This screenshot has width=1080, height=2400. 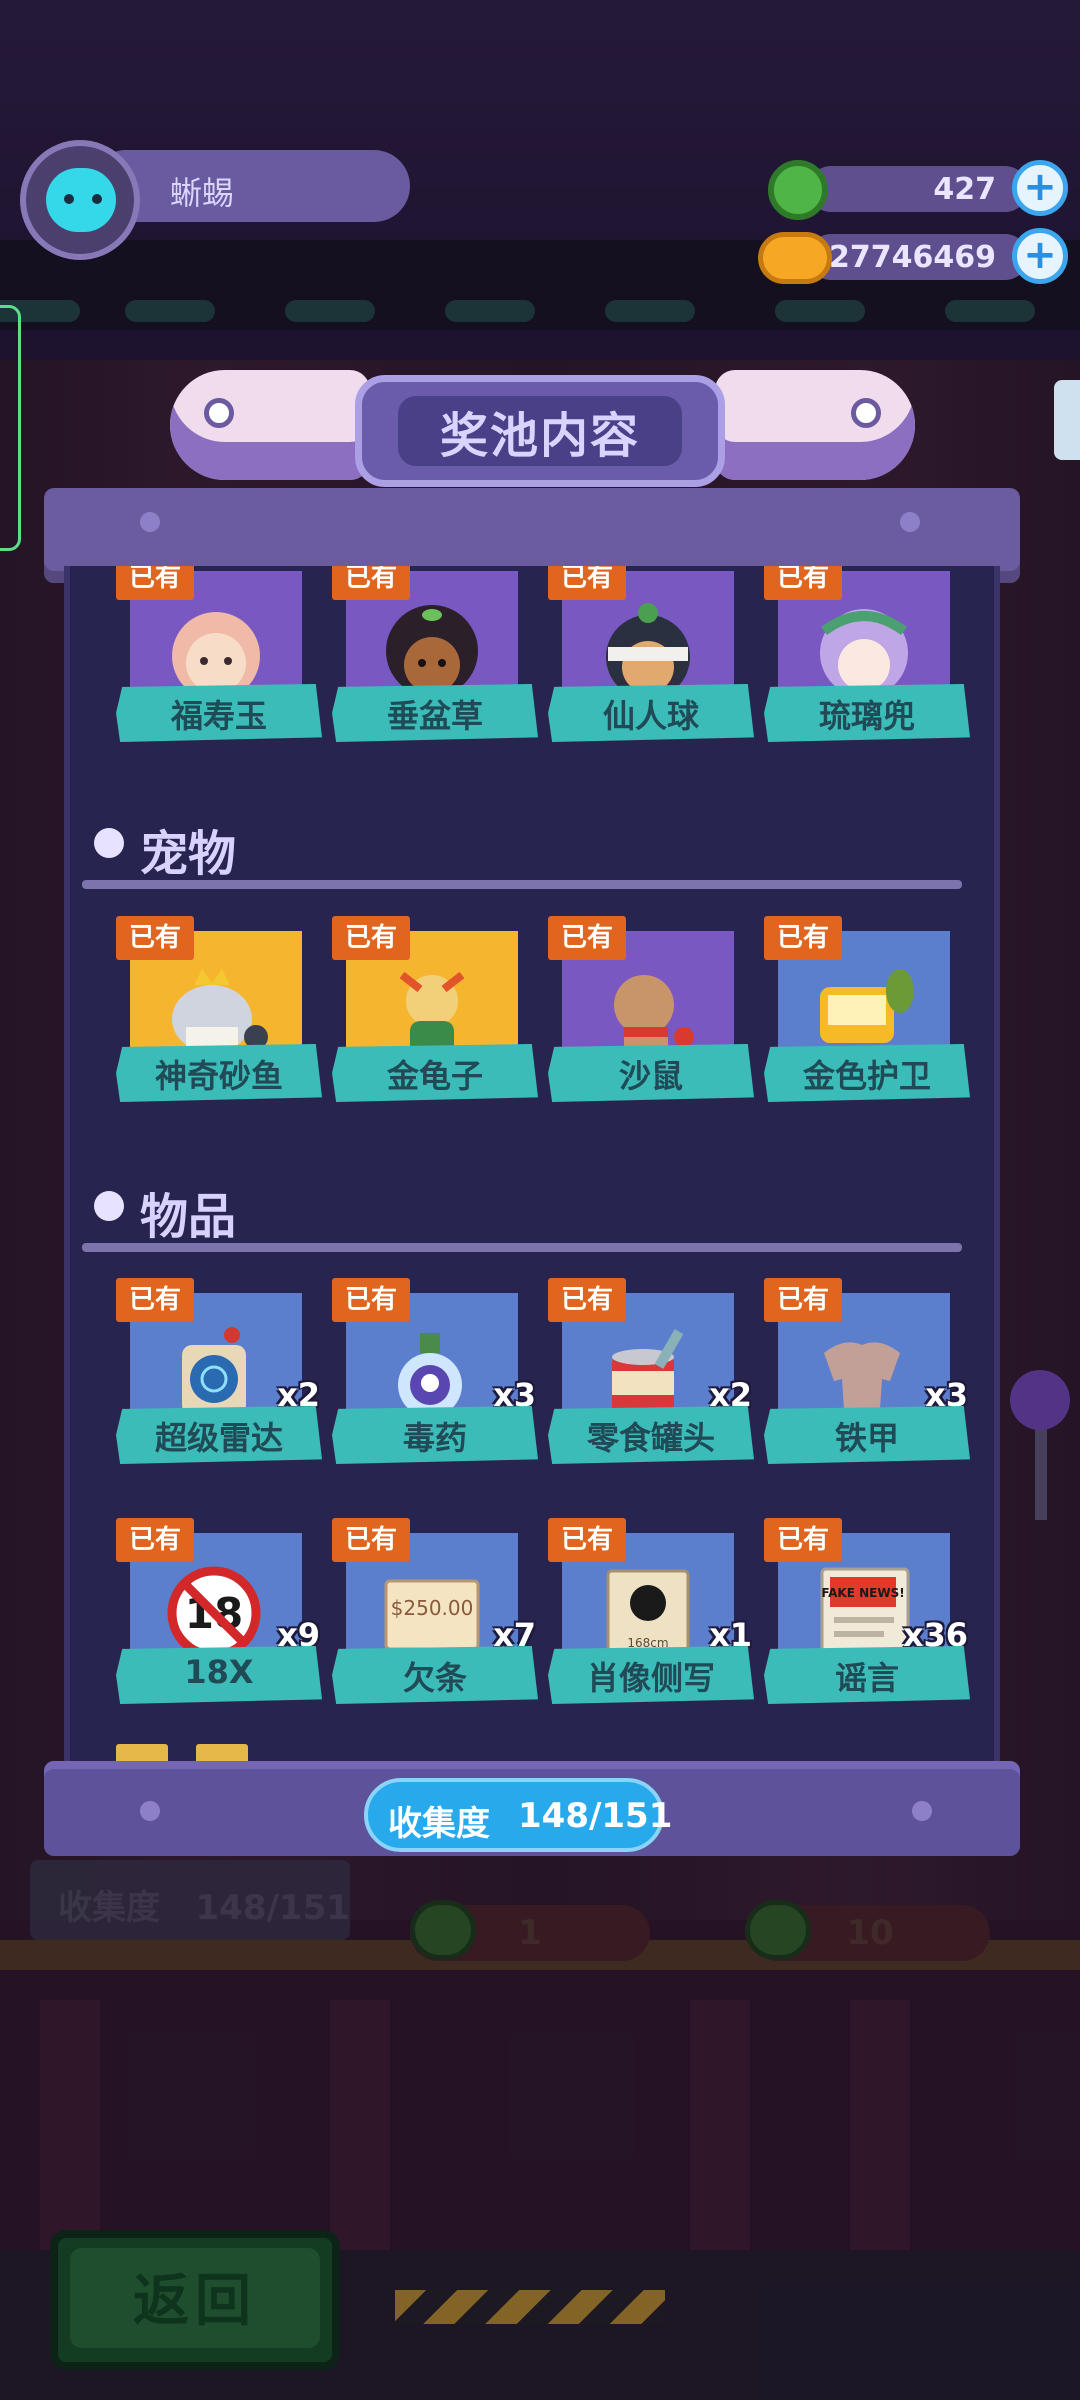 I want to click on prize-item-name: 神奇砂鱼, so click(x=218, y=1076).